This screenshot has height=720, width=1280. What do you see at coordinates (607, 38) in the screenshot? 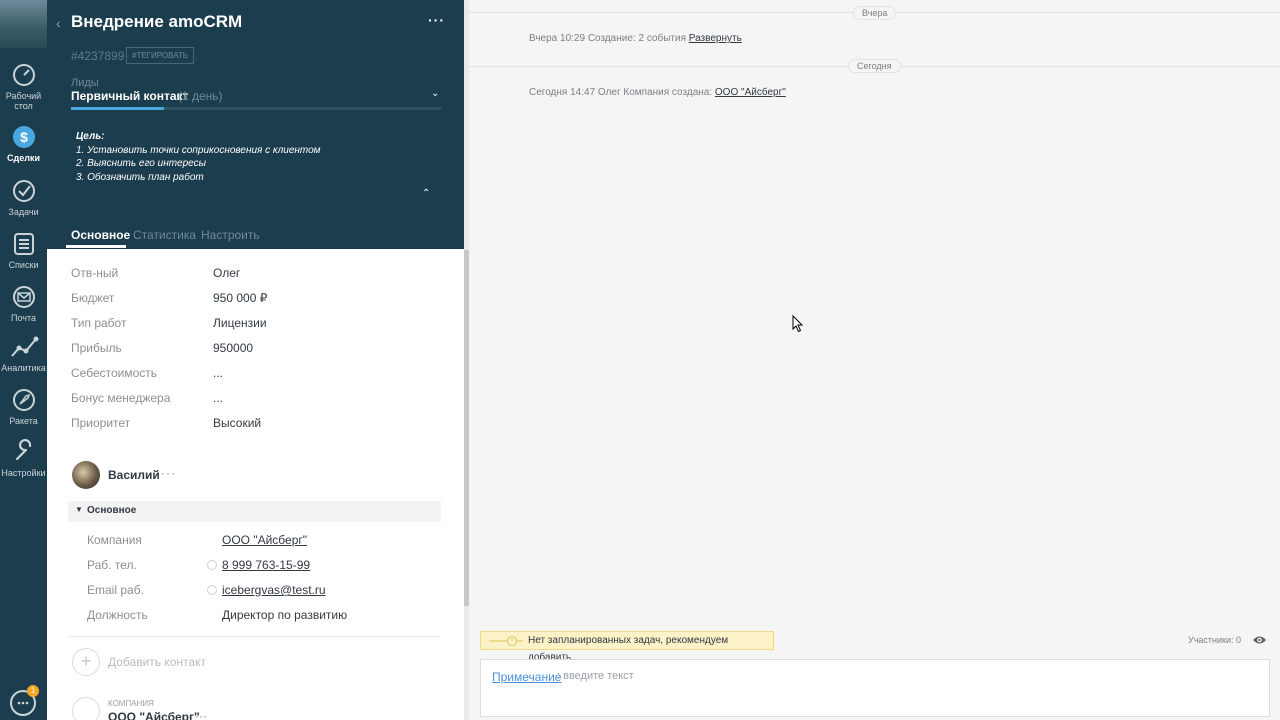
I see `event-text: Вчера 10:29 Создание: 2 события` at bounding box center [607, 38].